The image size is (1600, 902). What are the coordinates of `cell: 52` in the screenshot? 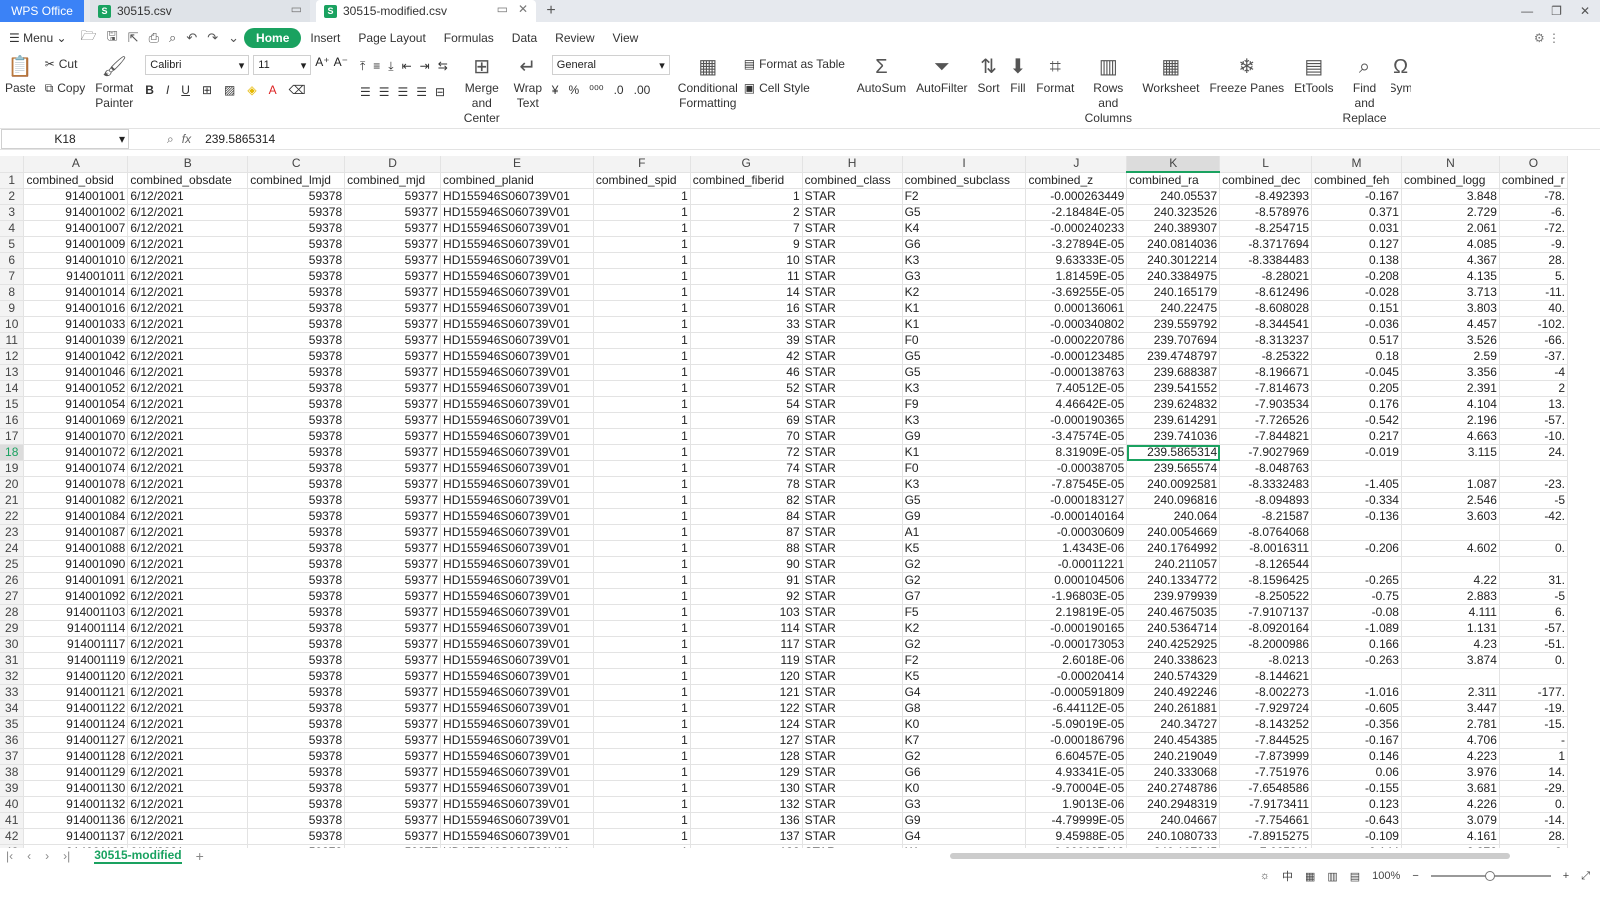 It's located at (746, 388).